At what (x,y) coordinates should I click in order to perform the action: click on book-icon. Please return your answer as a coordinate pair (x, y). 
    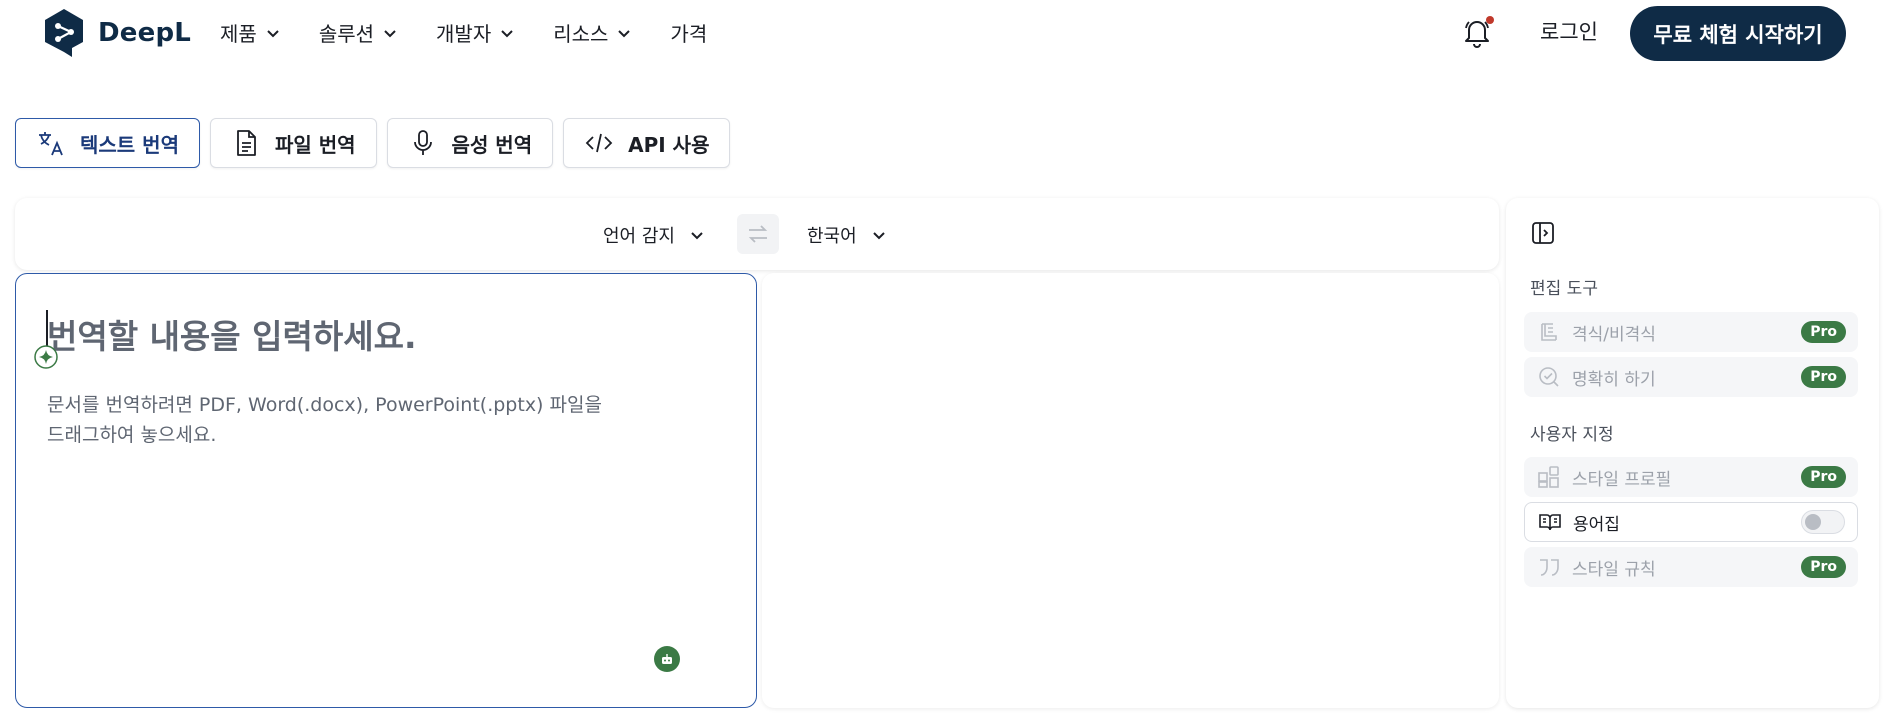
    Looking at the image, I should click on (1550, 522).